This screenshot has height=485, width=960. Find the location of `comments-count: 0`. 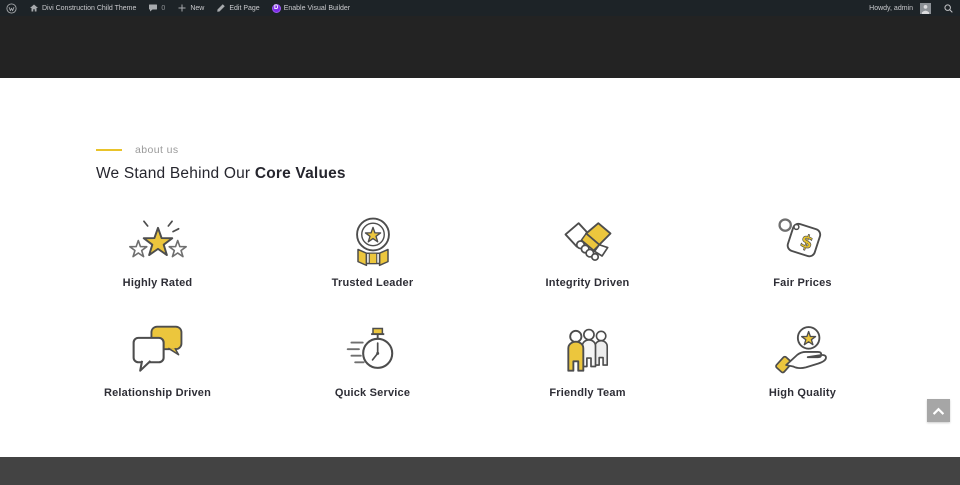

comments-count: 0 is located at coordinates (163, 8).